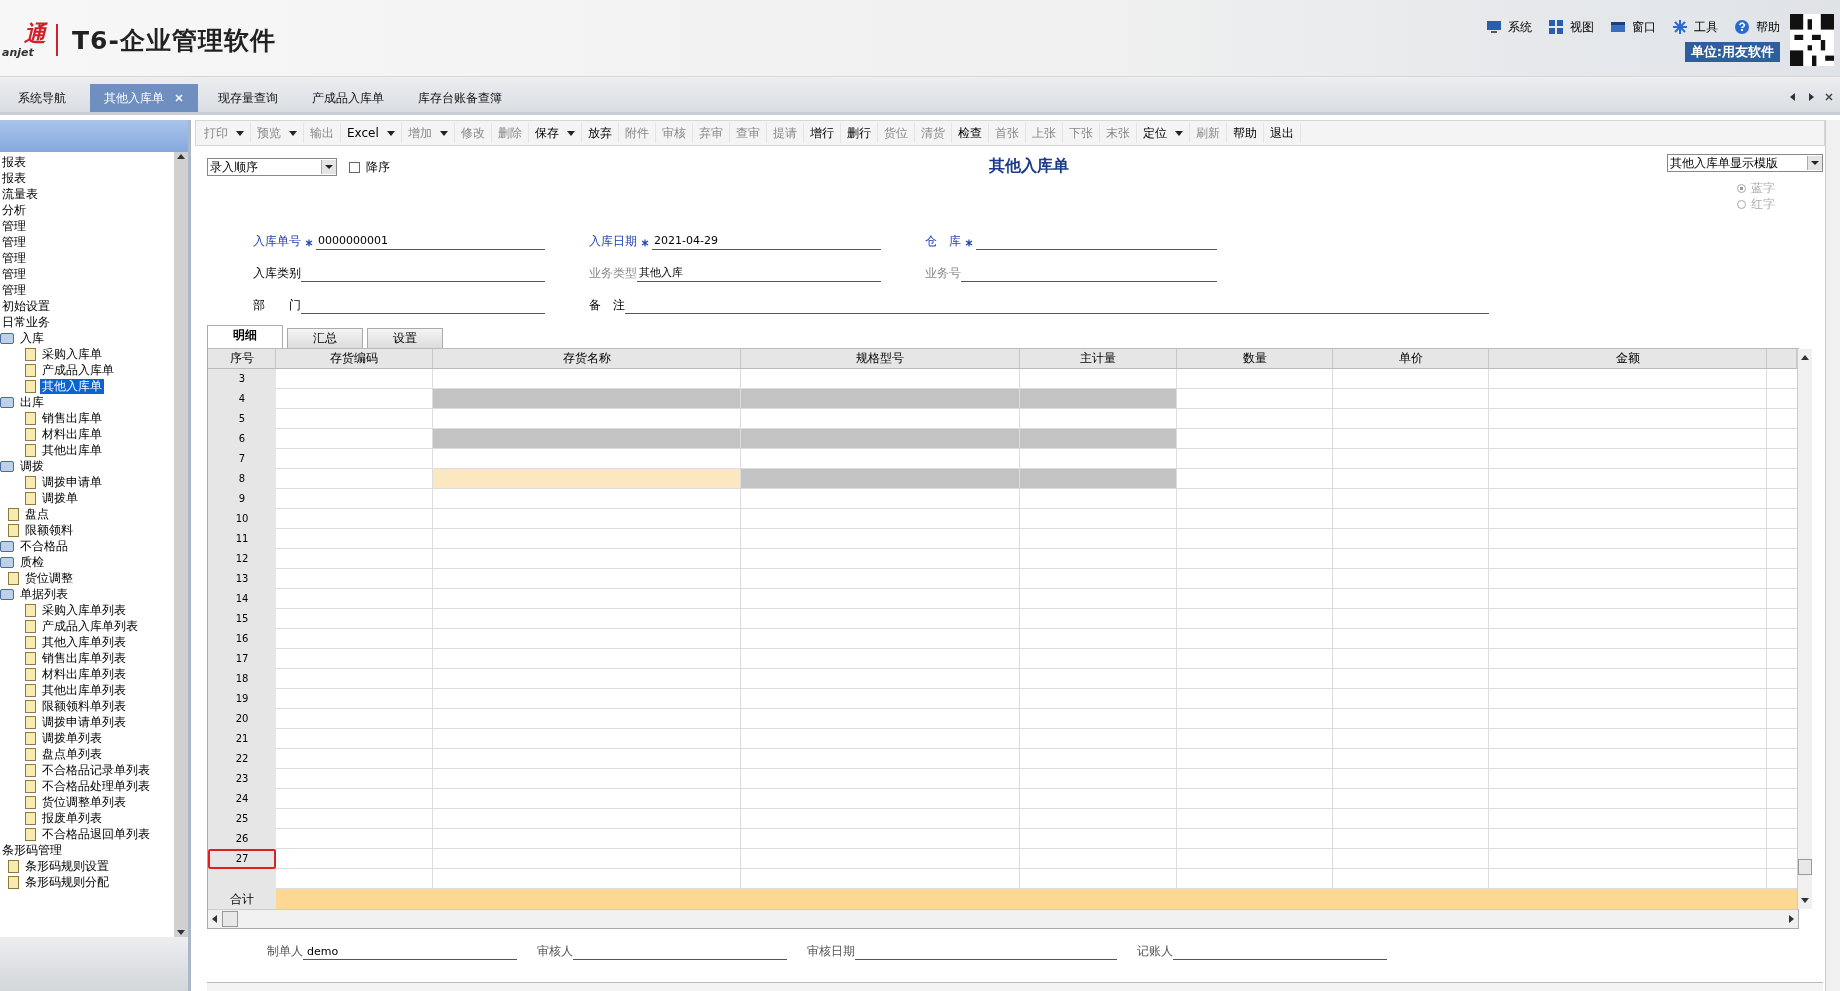 Image resolution: width=1840 pixels, height=991 pixels. What do you see at coordinates (14, 290) in the screenshot?
I see `tree-item: 管理` at bounding box center [14, 290].